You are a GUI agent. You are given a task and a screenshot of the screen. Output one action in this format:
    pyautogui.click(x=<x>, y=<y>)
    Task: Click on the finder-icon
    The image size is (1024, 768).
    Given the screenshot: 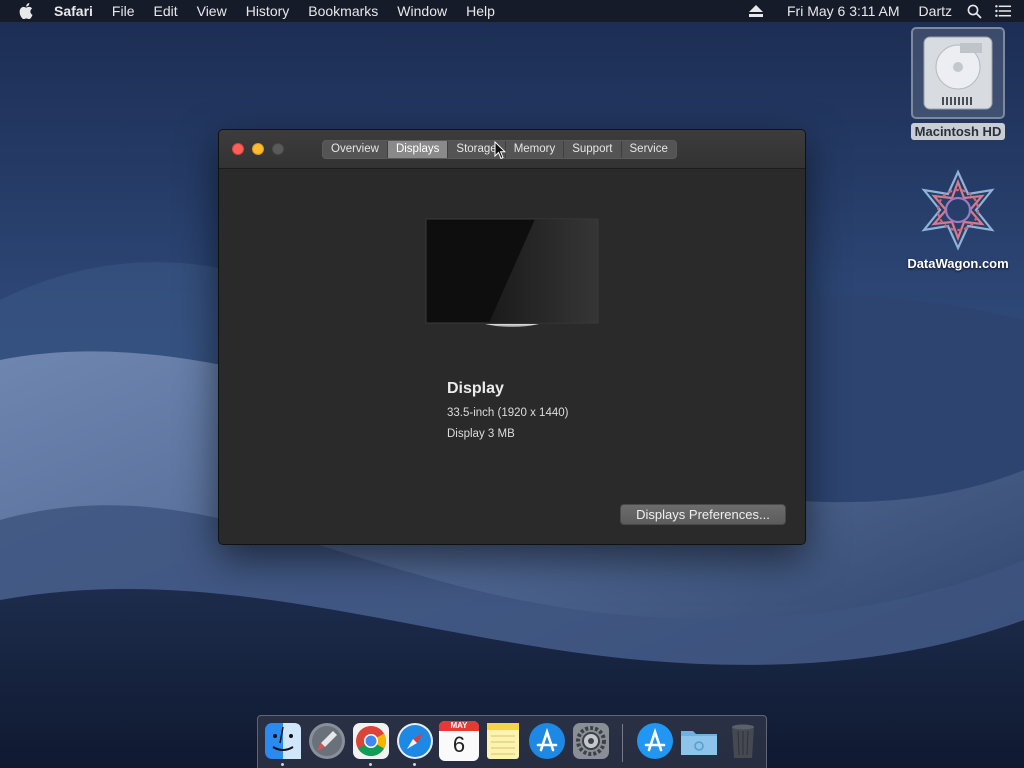 What is the action you would take?
    pyautogui.click(x=283, y=741)
    